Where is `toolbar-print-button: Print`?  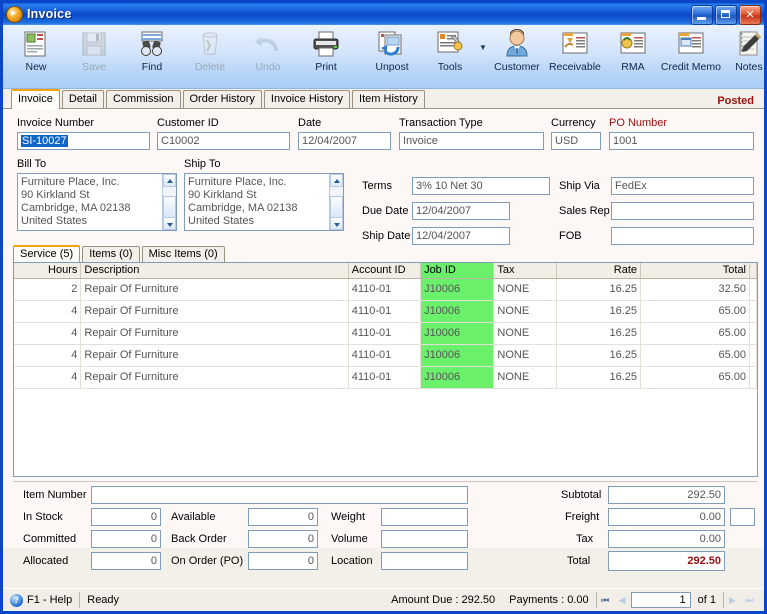 toolbar-print-button: Print is located at coordinates (326, 50).